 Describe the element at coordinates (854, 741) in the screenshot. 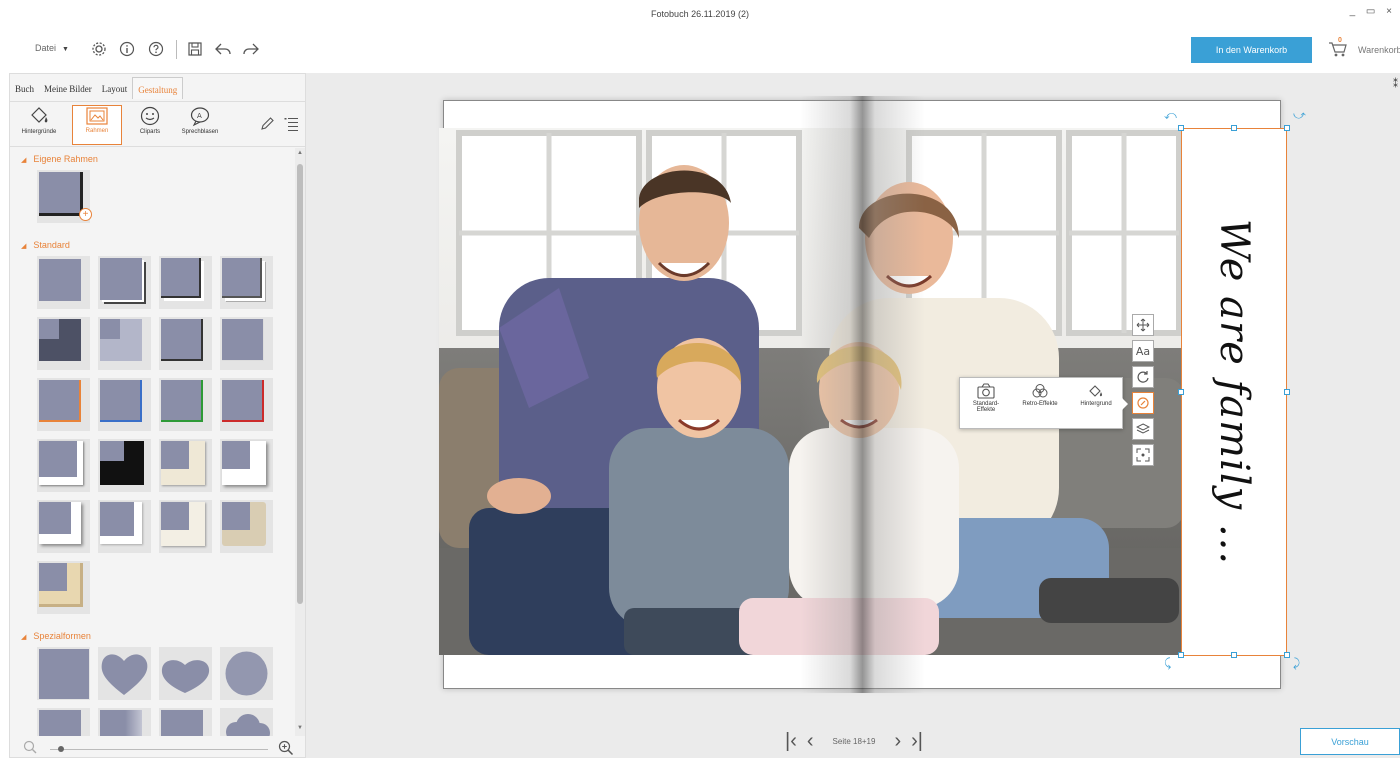

I see `page-indicator: Seite 18+19` at that location.